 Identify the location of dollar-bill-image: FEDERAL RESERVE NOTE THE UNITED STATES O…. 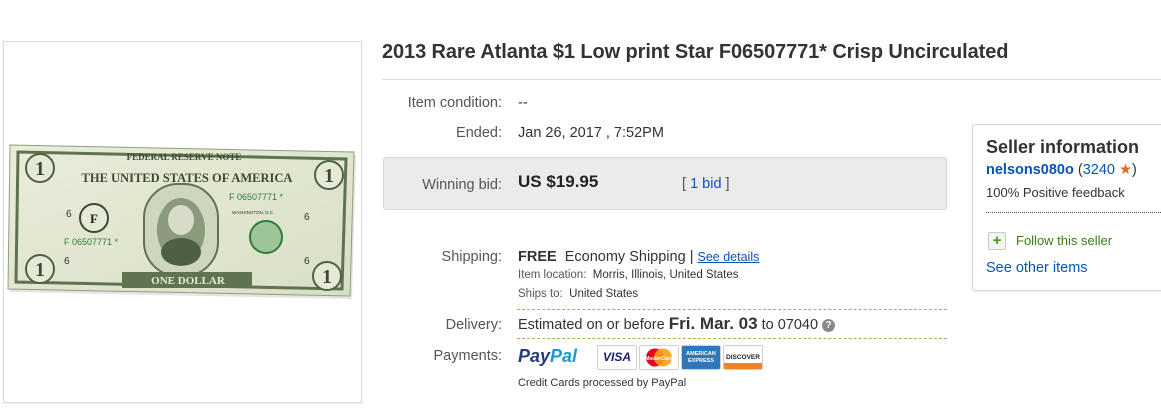
(181, 221).